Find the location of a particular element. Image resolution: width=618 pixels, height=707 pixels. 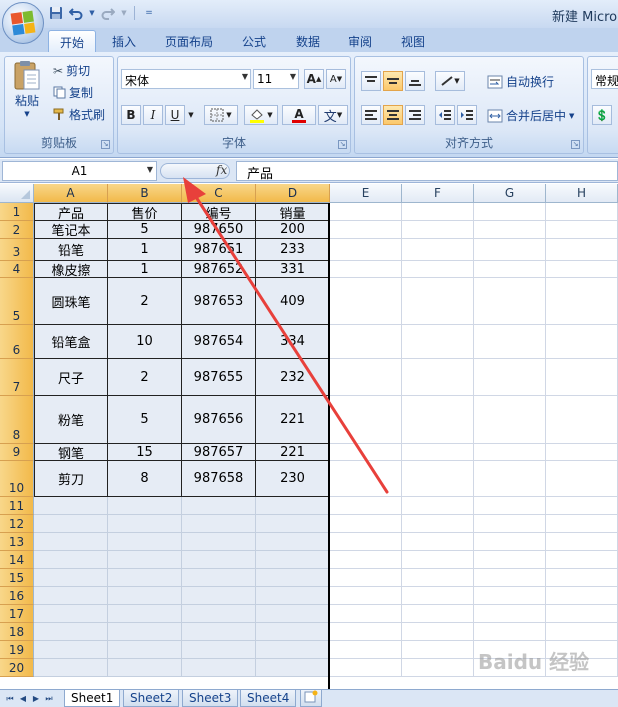

redo-icon is located at coordinates (108, 13).